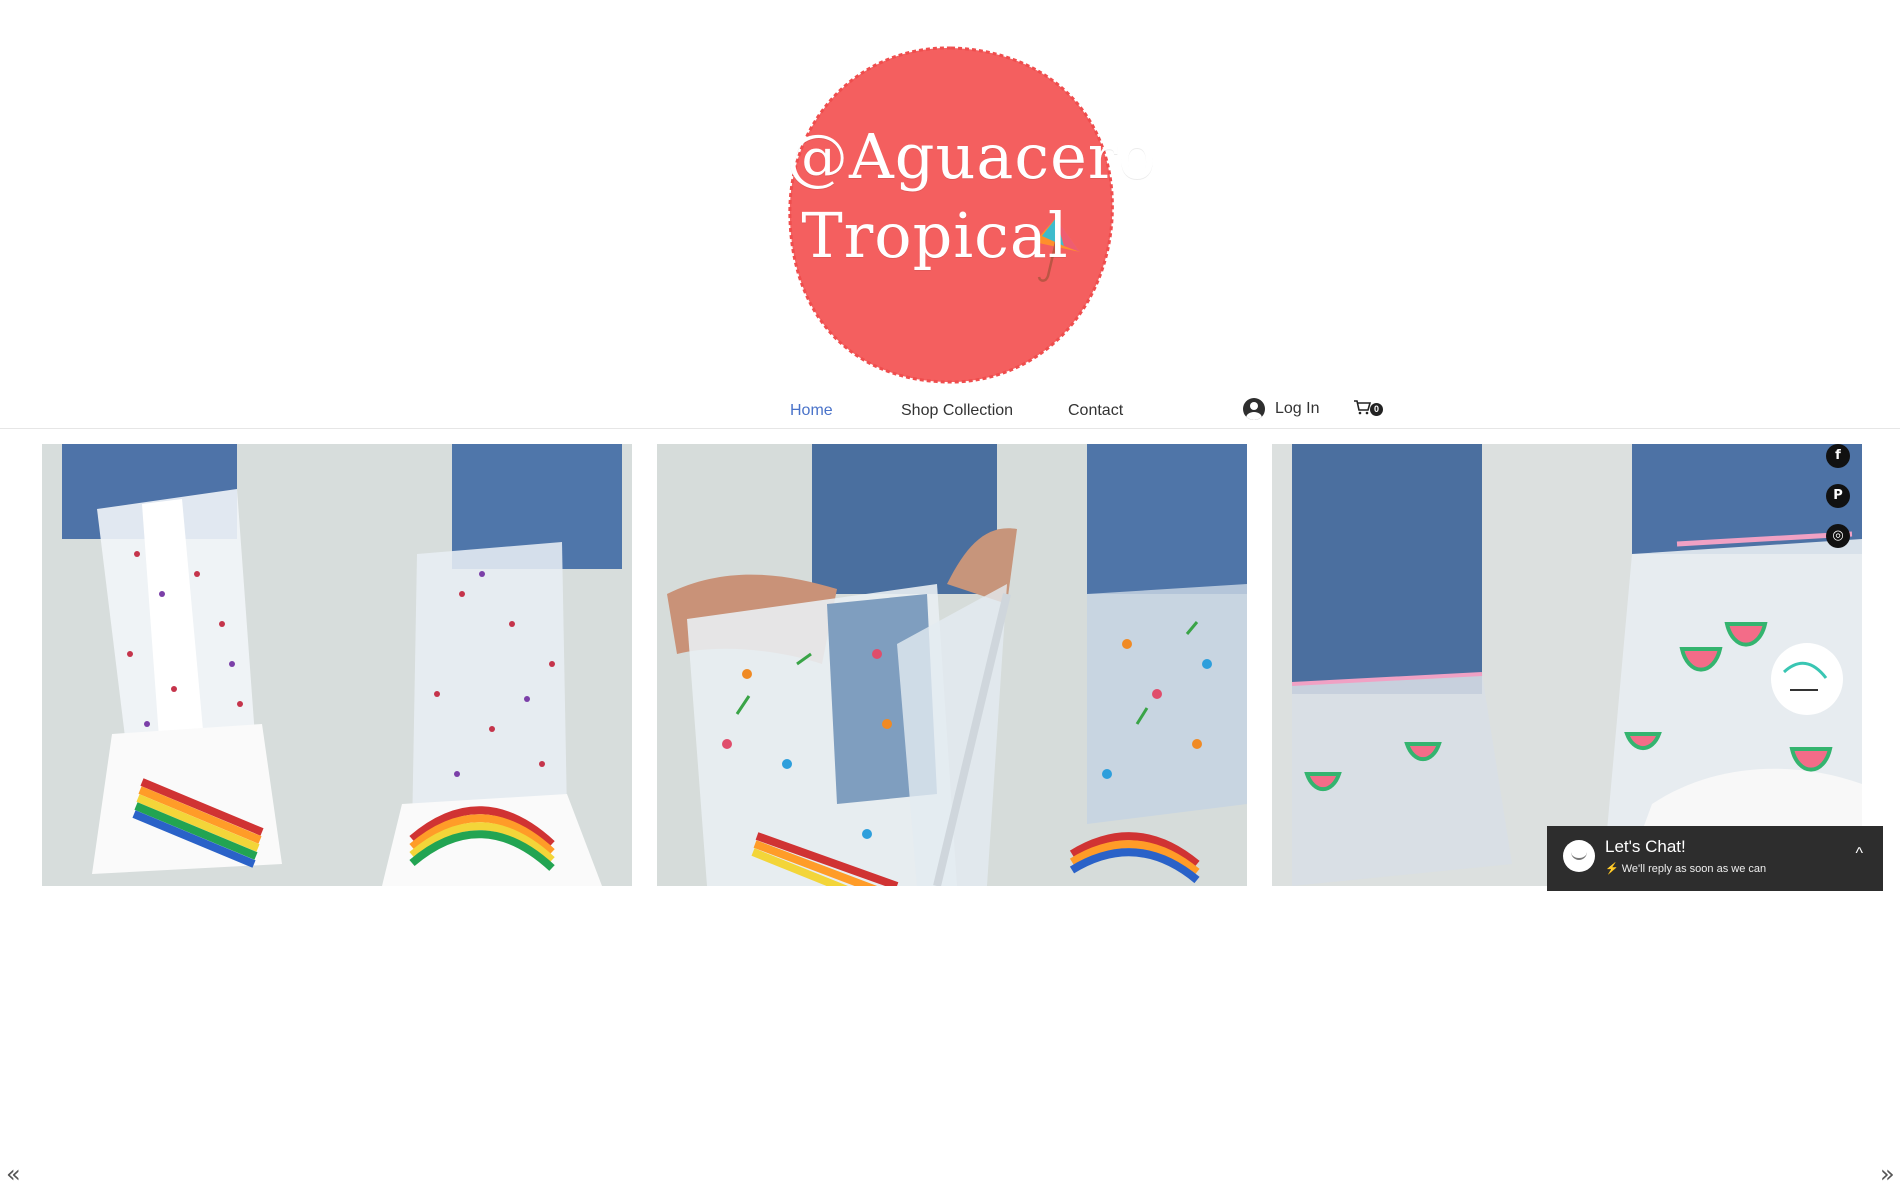 Image resolution: width=1900 pixels, height=1188 pixels. I want to click on polka-dot-boot-cover-photo, so click(337, 665).